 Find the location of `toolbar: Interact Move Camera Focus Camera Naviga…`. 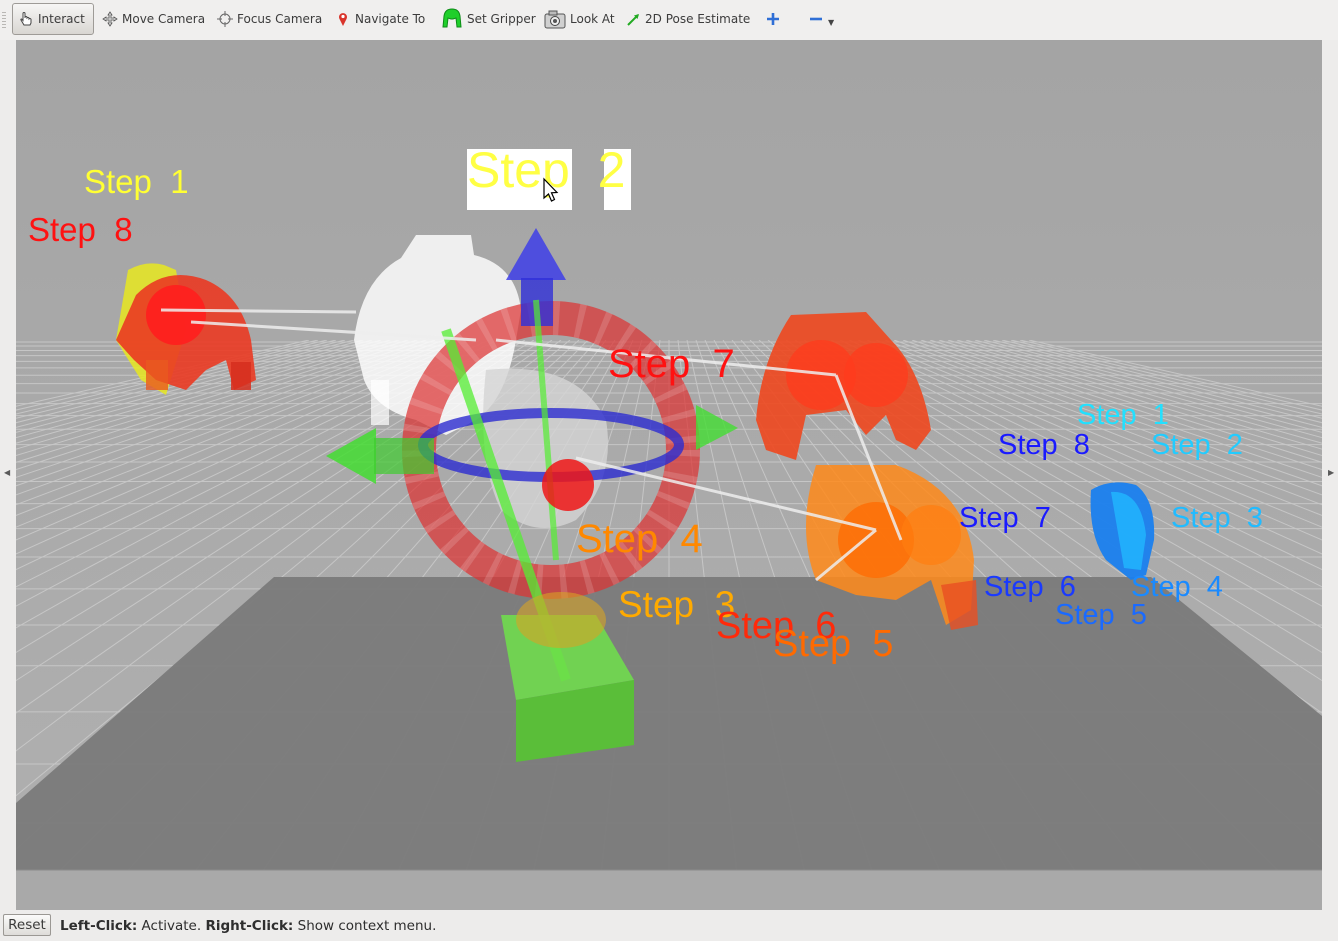

toolbar: Interact Move Camera Focus Camera Naviga… is located at coordinates (669, 20).